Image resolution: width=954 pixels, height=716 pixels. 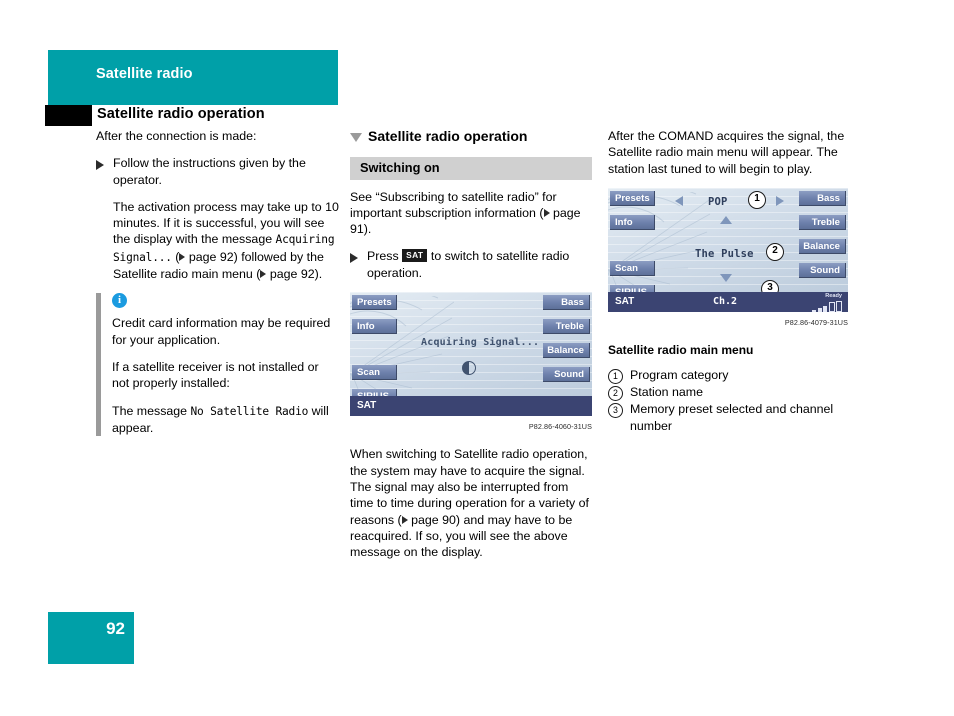 What do you see at coordinates (68, 115) in the screenshot?
I see `section-marker-block` at bounding box center [68, 115].